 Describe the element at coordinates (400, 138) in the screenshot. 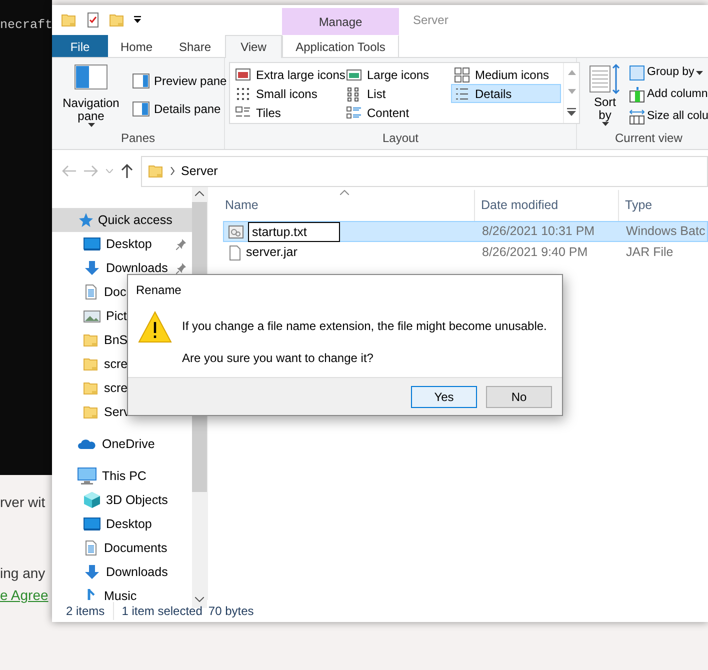

I see `group-label: Layout` at that location.